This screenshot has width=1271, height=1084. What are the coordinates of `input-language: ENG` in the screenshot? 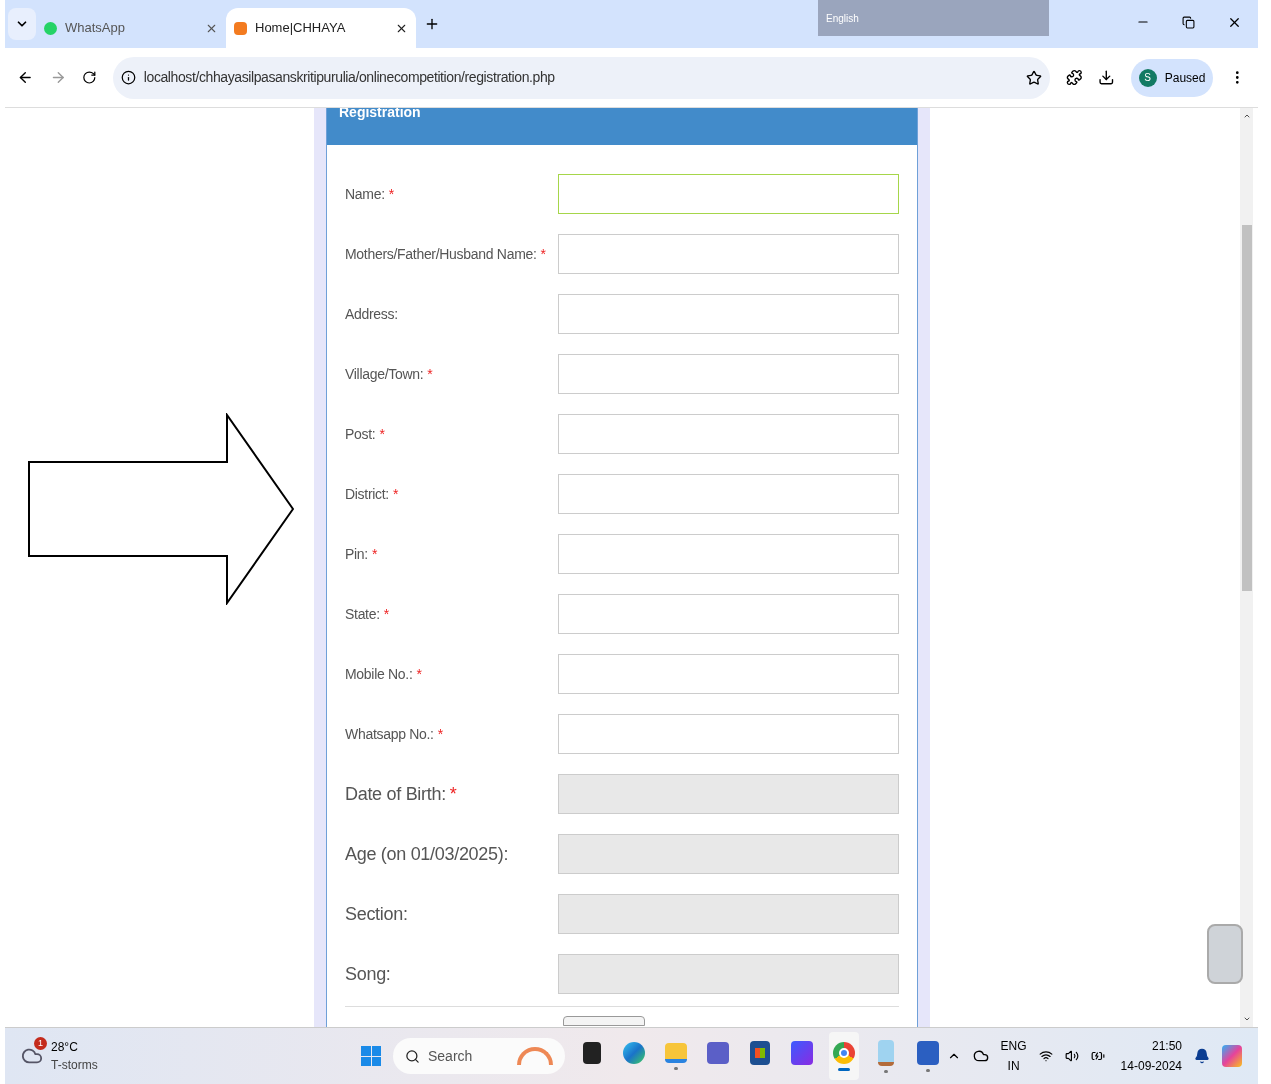 It's located at (1013, 1046).